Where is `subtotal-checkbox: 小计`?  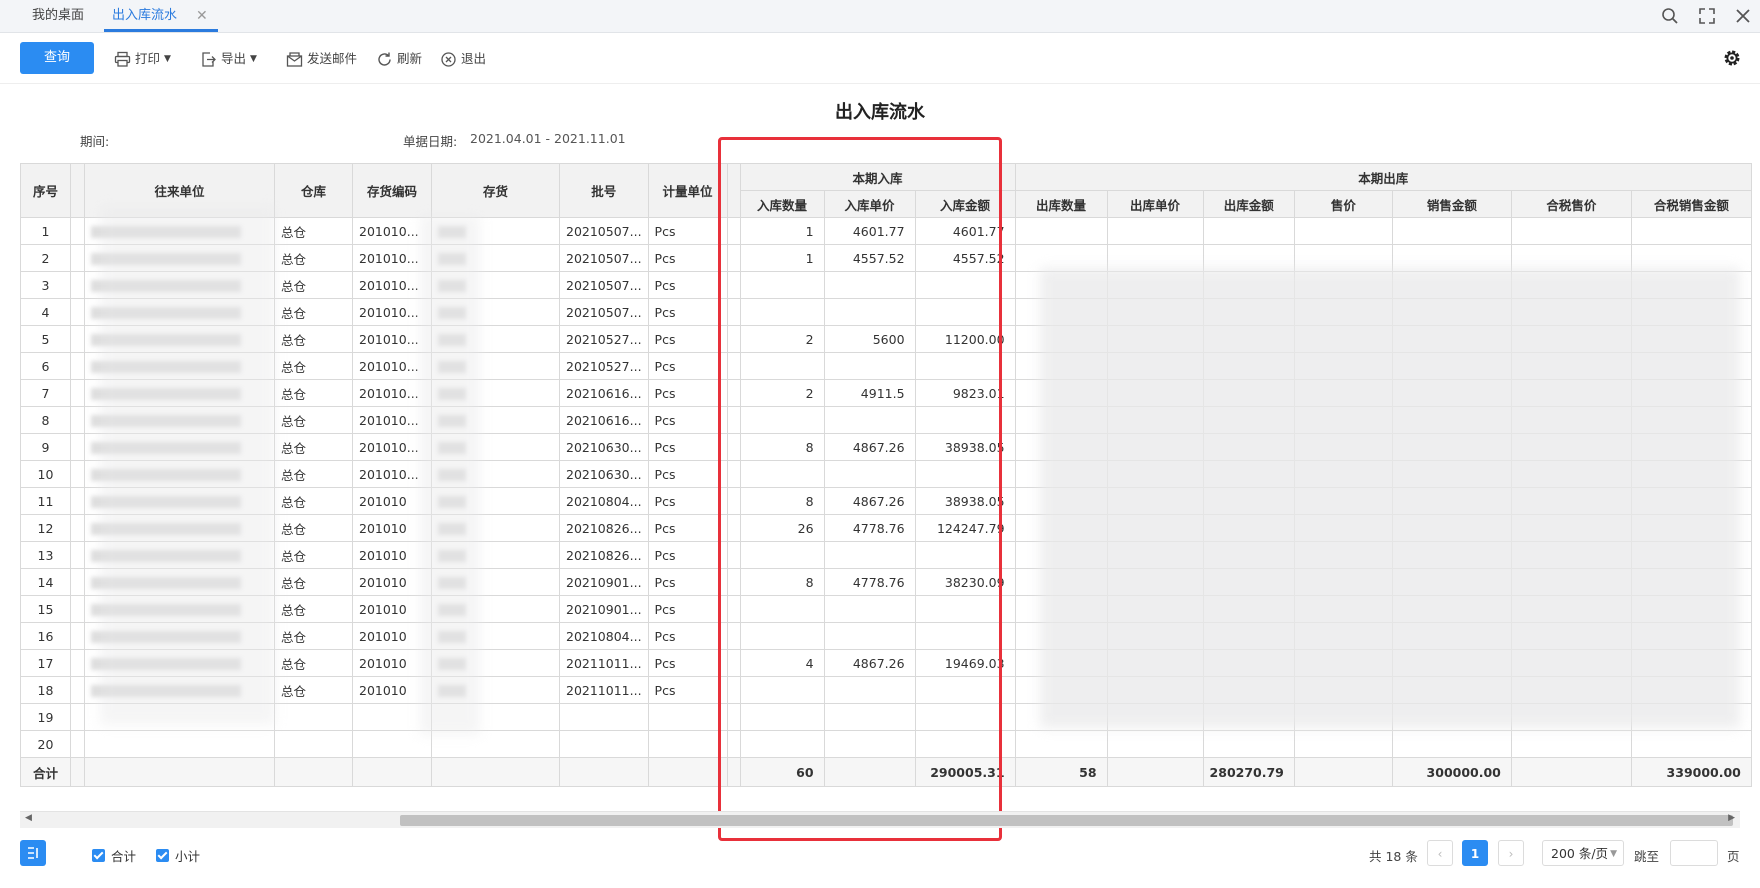 subtotal-checkbox: 小计 is located at coordinates (178, 855).